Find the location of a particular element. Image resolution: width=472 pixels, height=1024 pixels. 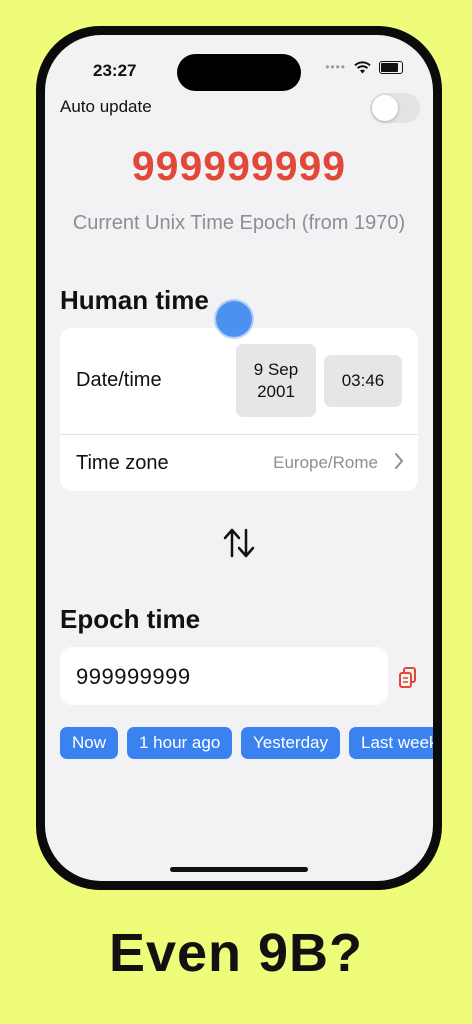

timezone-value: Europe/Rome is located at coordinates (325, 462).